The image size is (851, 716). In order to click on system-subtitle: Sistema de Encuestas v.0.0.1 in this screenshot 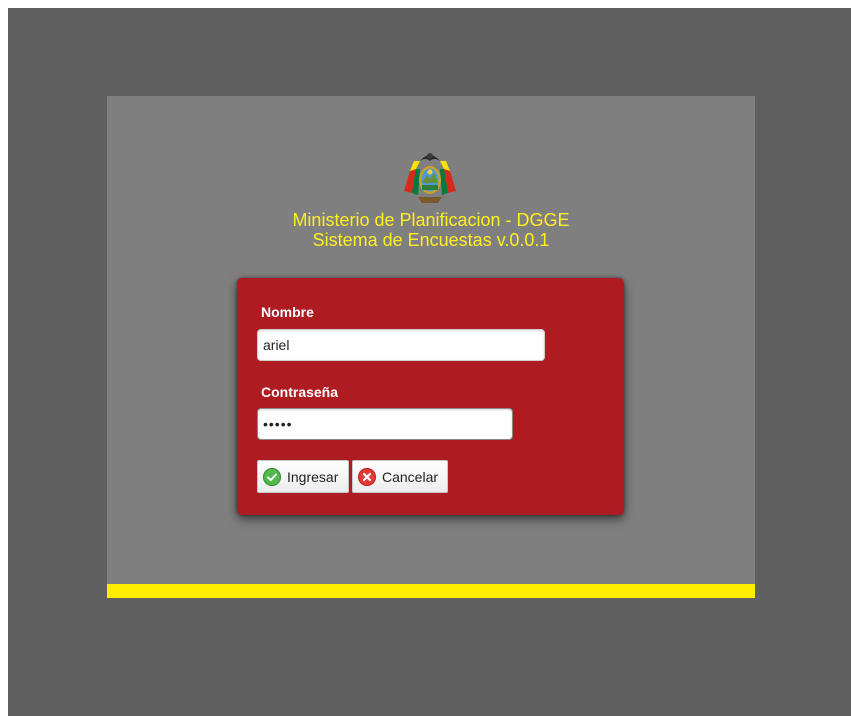, I will do `click(431, 240)`.